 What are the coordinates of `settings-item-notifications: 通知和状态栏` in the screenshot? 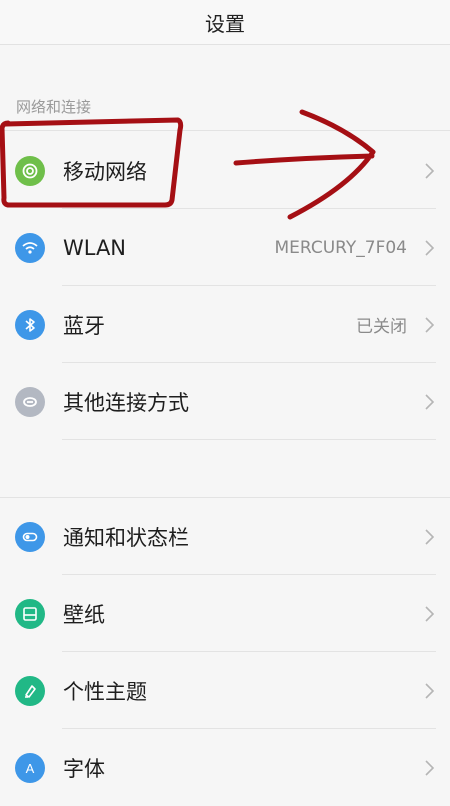 It's located at (225, 536).